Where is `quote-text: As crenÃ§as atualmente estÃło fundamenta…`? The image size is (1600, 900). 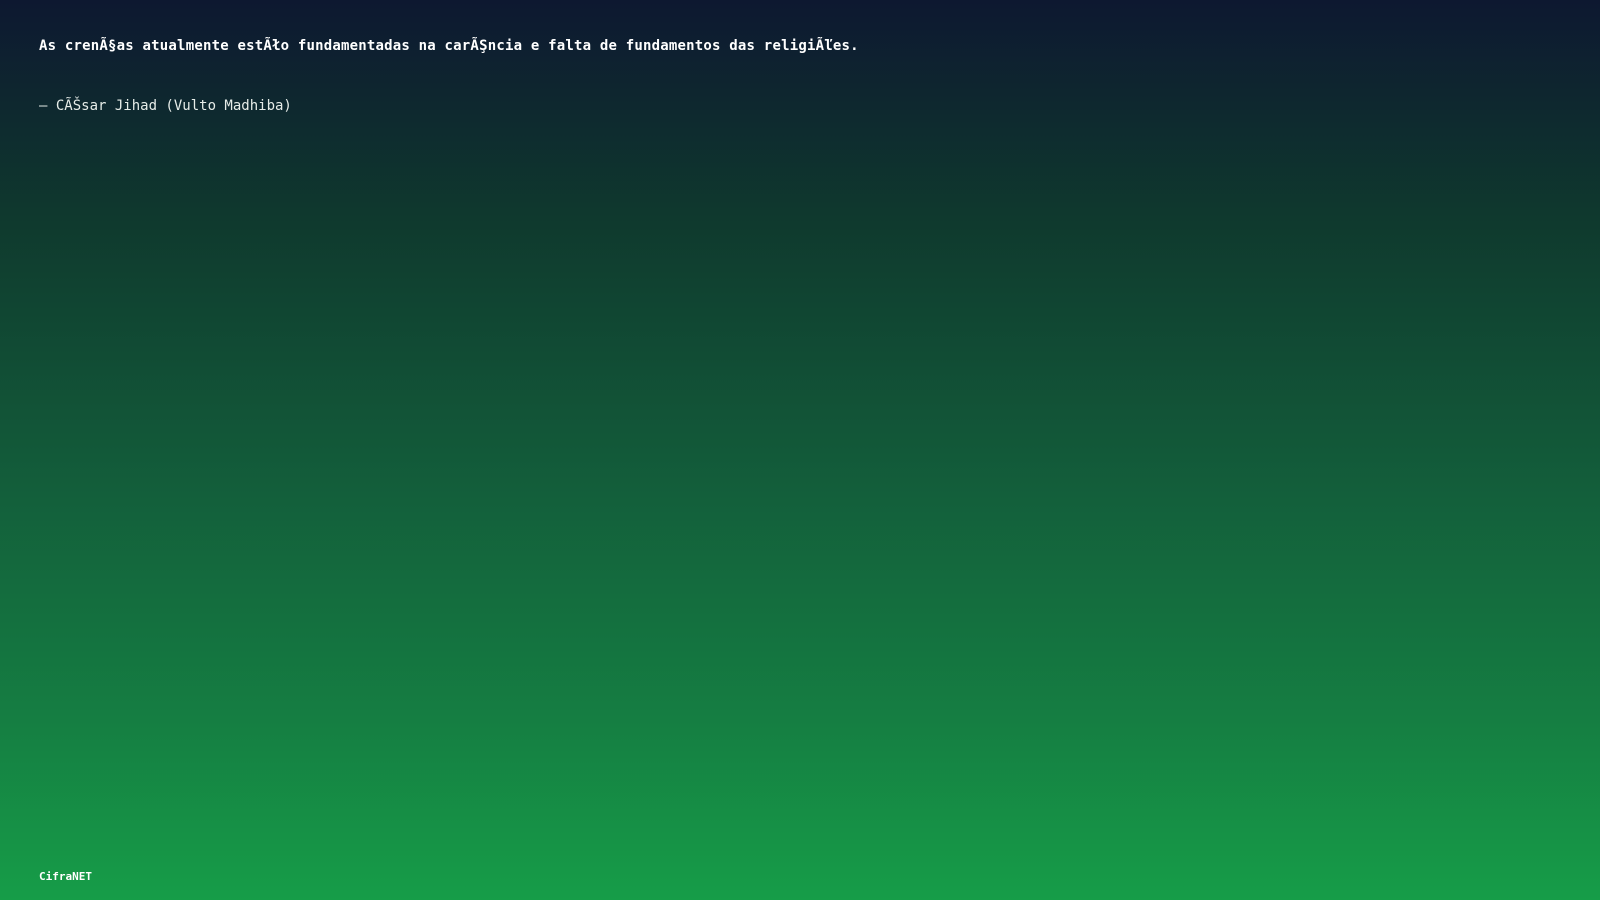 quote-text: As crenÃ§as atualmente estÃło fundamenta… is located at coordinates (449, 46).